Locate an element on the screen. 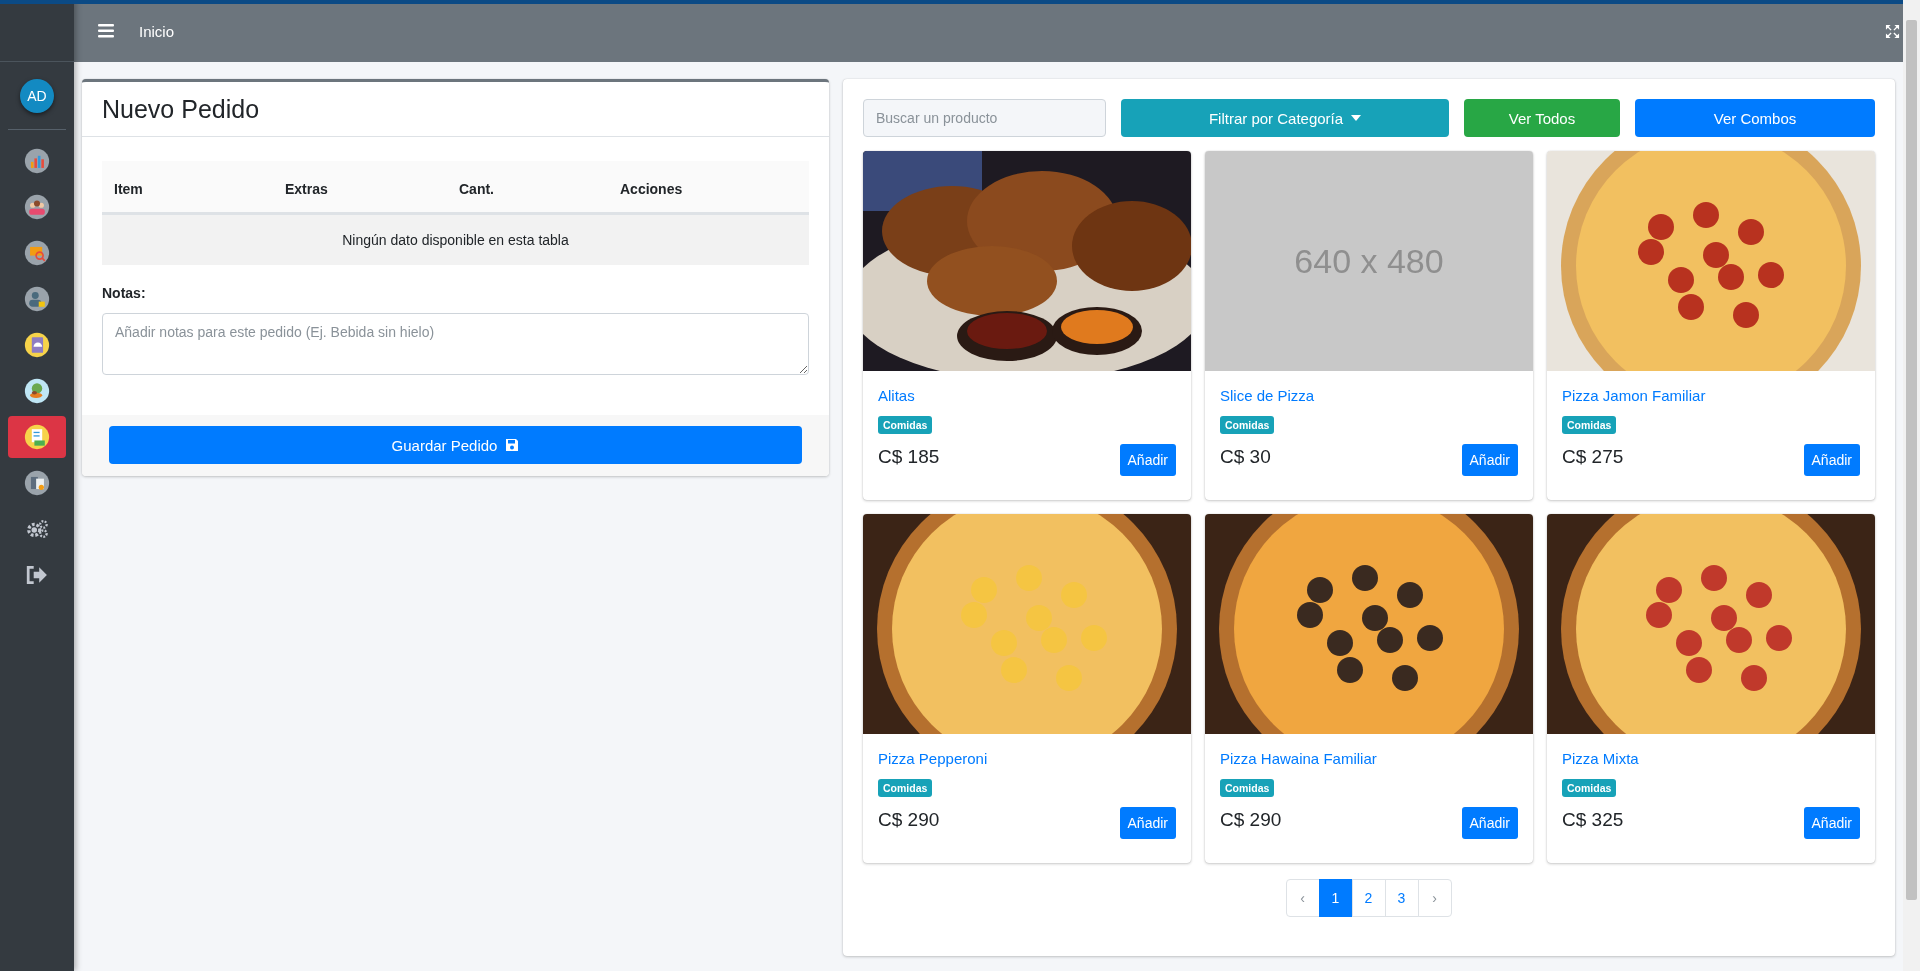 The width and height of the screenshot is (1920, 971). people-icon is located at coordinates (37, 207).